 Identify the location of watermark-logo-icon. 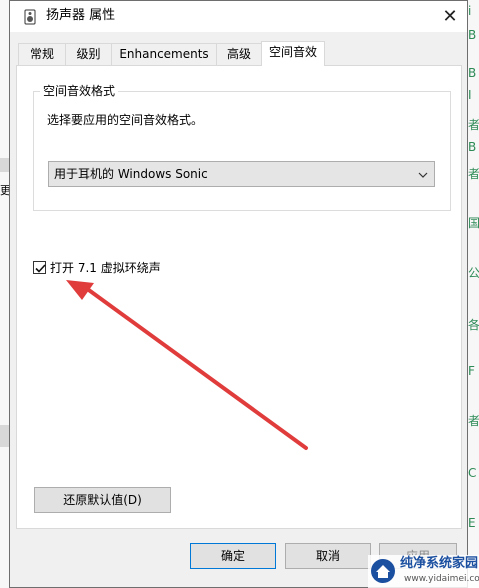
(383, 571).